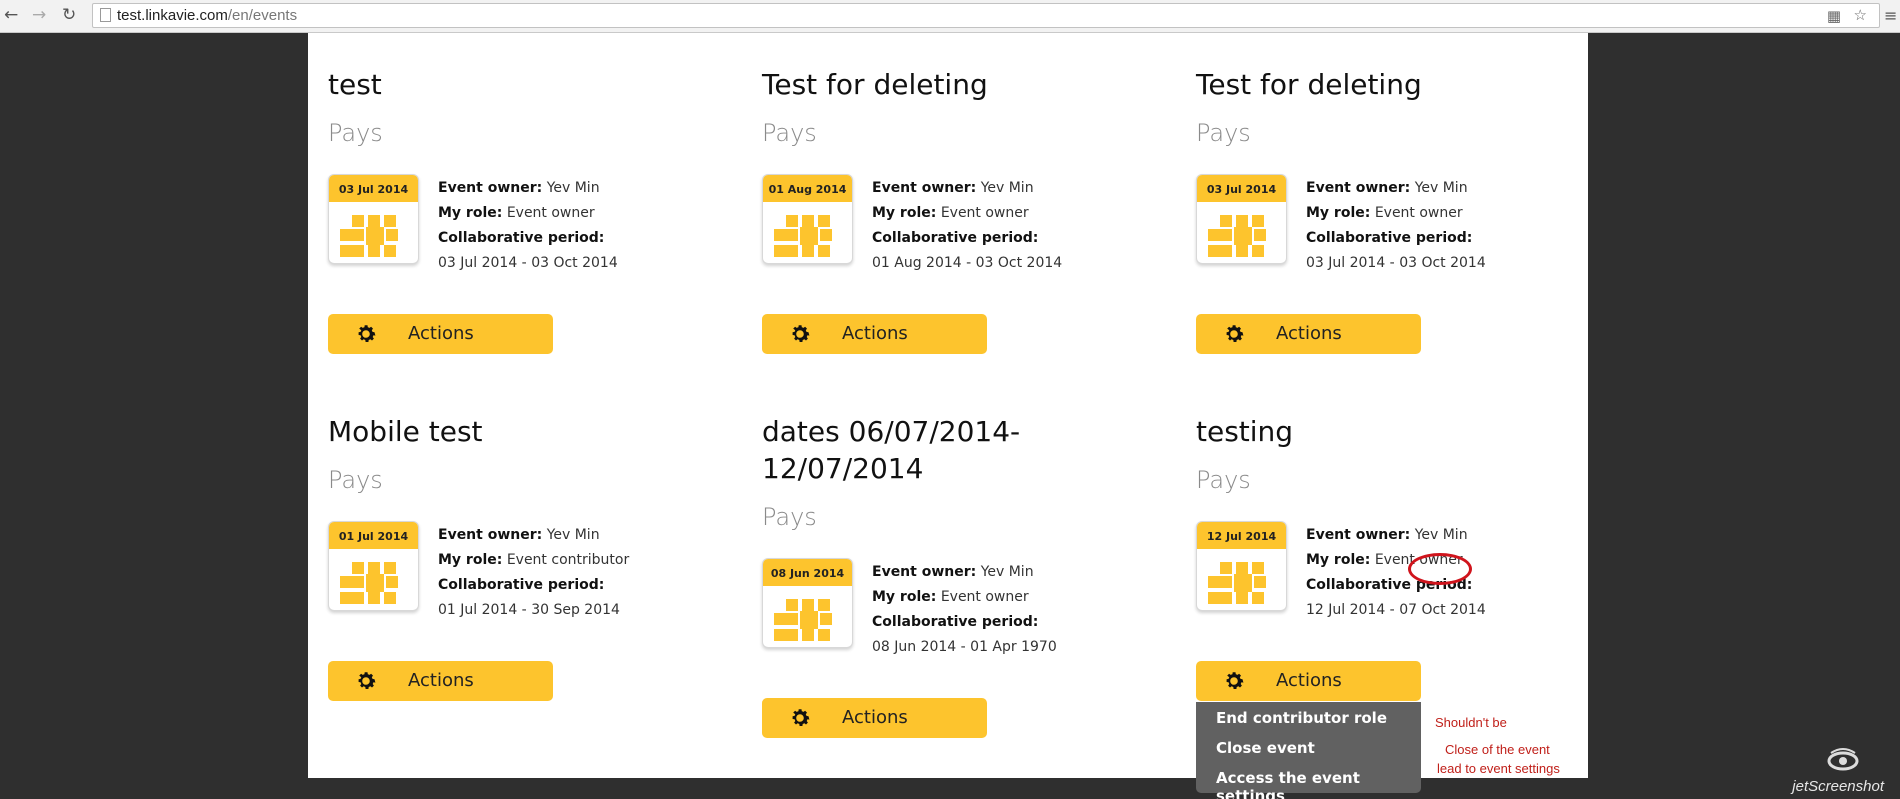 This screenshot has width=1900, height=799. I want to click on event-title: Mobile test, so click(528, 431).